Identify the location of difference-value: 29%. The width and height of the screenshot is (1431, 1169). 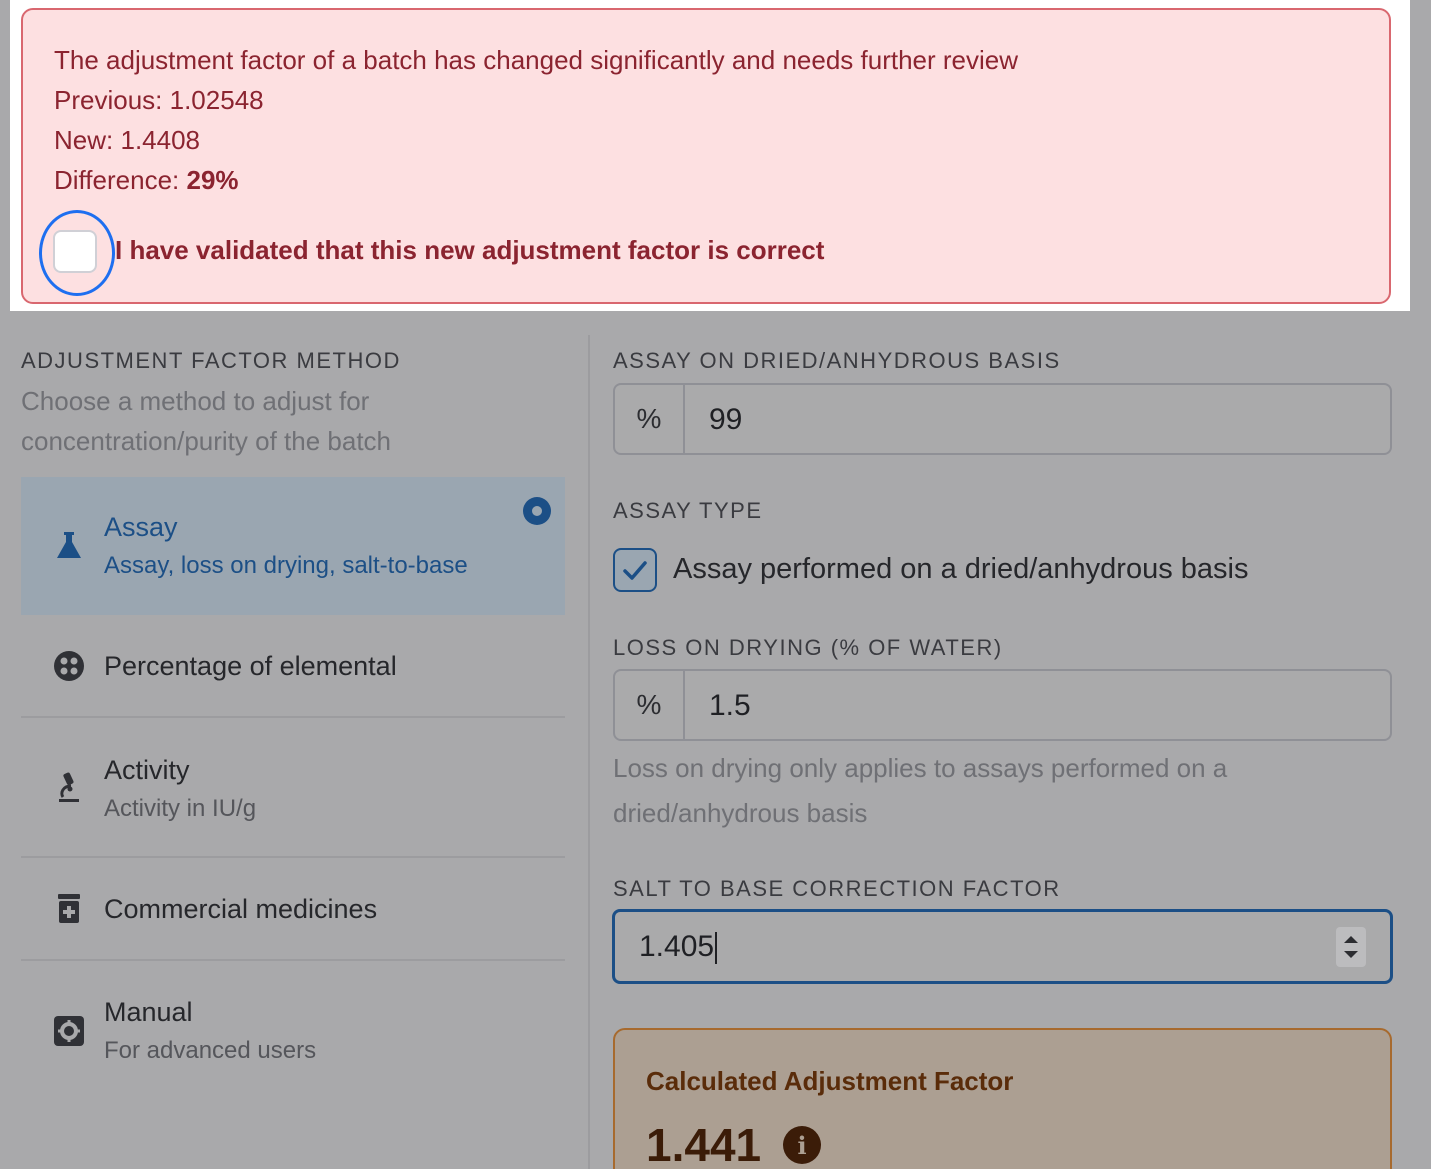
(212, 180).